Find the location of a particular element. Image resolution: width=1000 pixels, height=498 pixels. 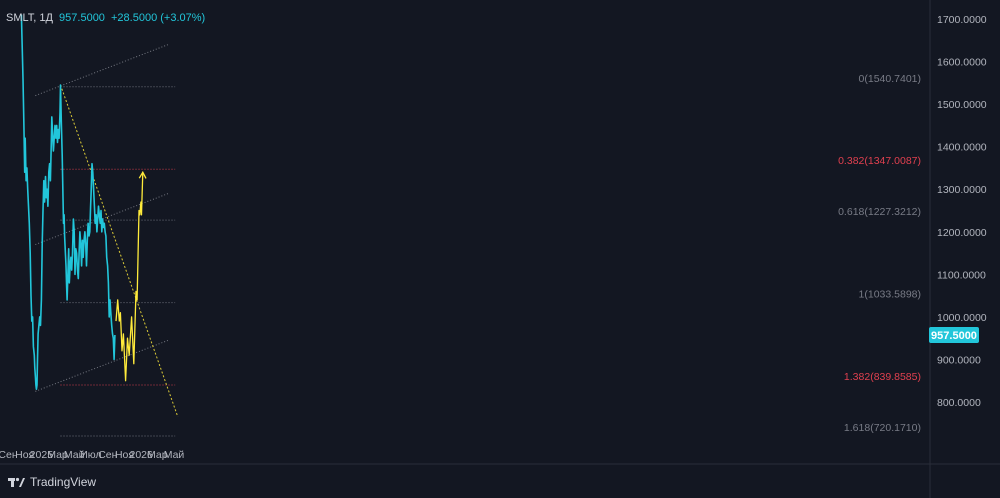

last-price-tag-label: 957.5000 is located at coordinates (954, 336).